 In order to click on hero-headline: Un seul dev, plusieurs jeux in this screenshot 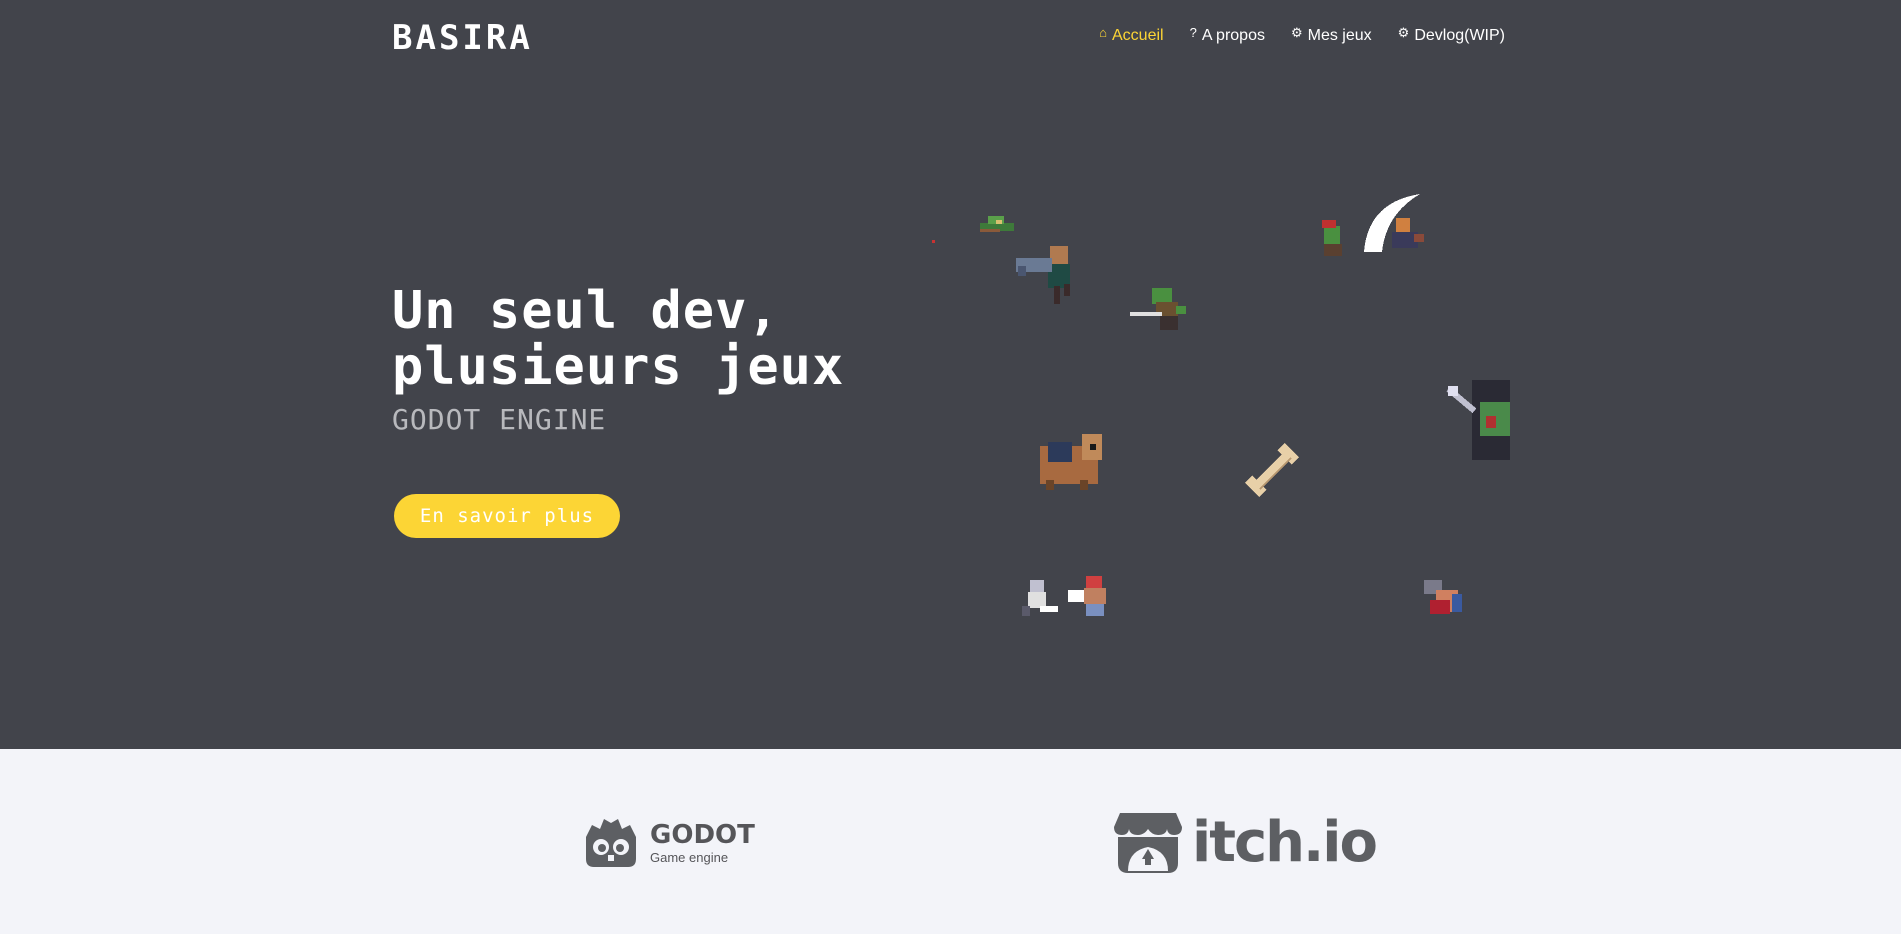, I will do `click(618, 339)`.